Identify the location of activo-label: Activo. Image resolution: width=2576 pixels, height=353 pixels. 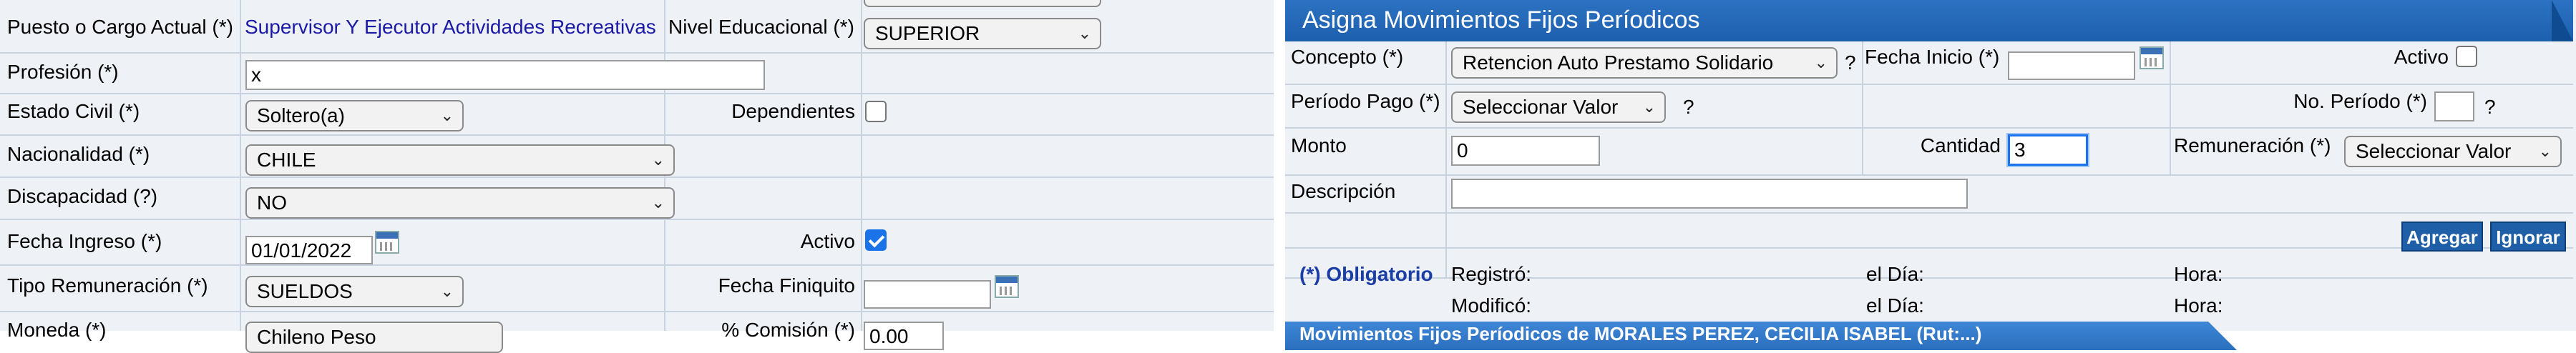
(827, 241).